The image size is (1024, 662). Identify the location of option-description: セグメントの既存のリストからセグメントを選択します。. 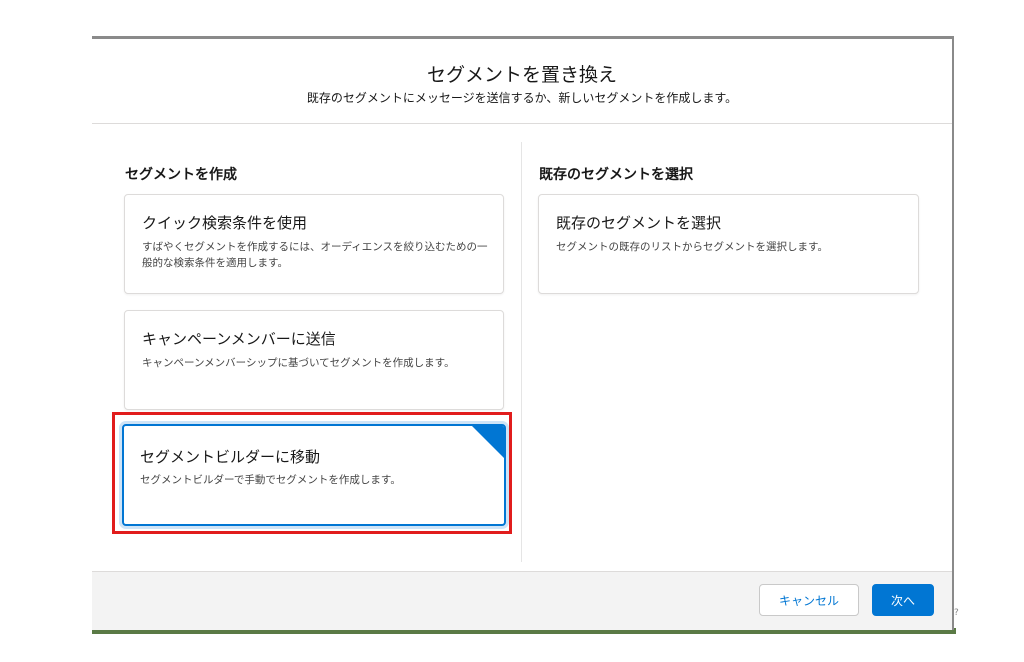
(692, 247).